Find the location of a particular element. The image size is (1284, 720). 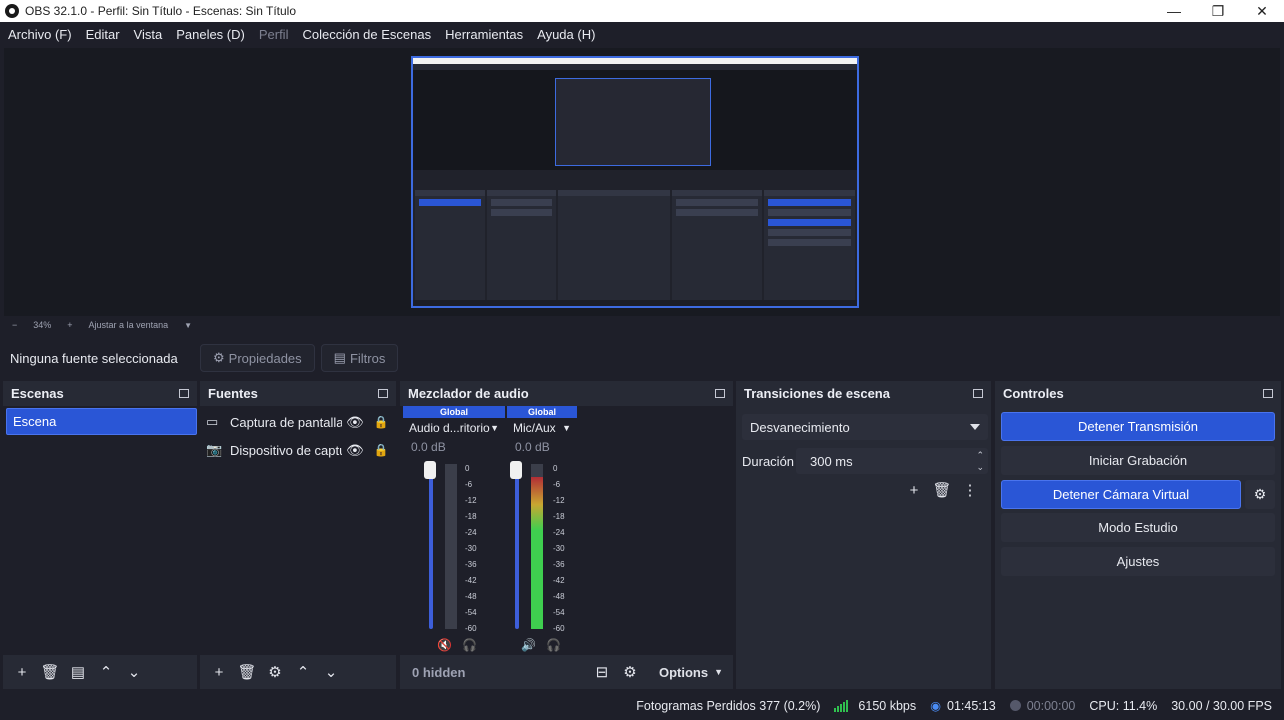

hidden-count: 0 hidden is located at coordinates (438, 672).